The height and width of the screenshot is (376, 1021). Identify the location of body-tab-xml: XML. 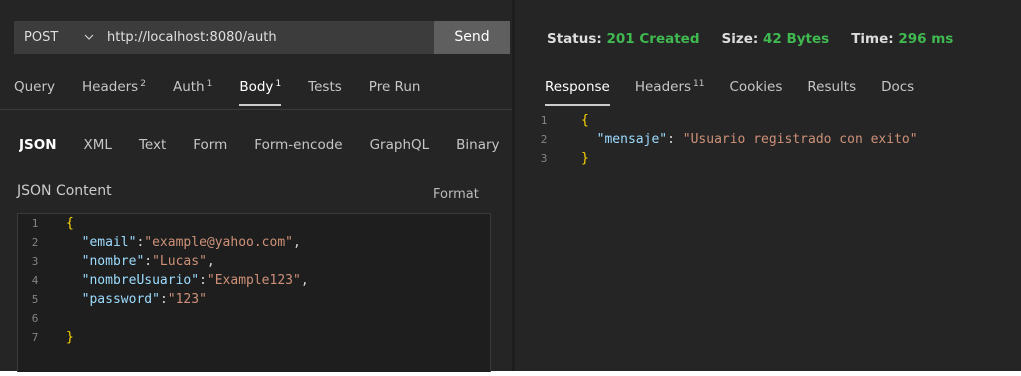
(98, 145).